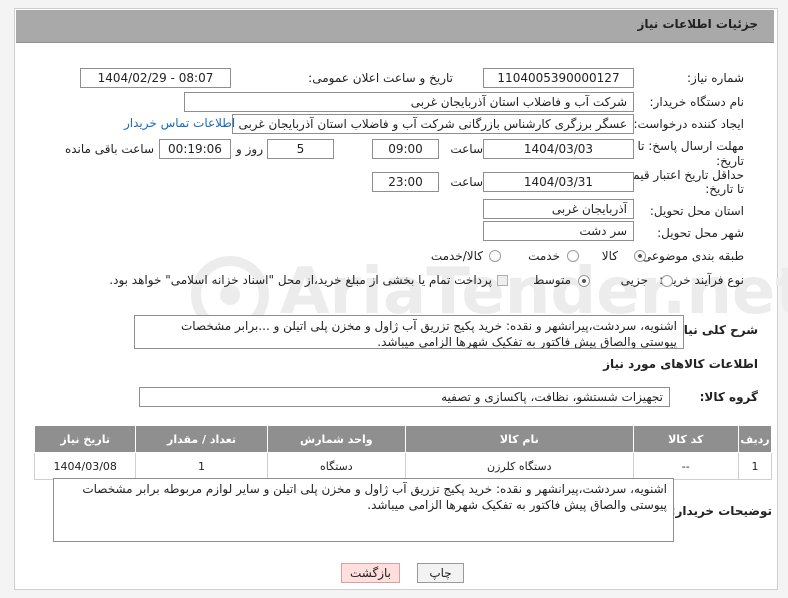  I want to click on table-row: 1 -- دستگاه کلرزن دستگاه 1 1404/03/08, so click(402, 466).